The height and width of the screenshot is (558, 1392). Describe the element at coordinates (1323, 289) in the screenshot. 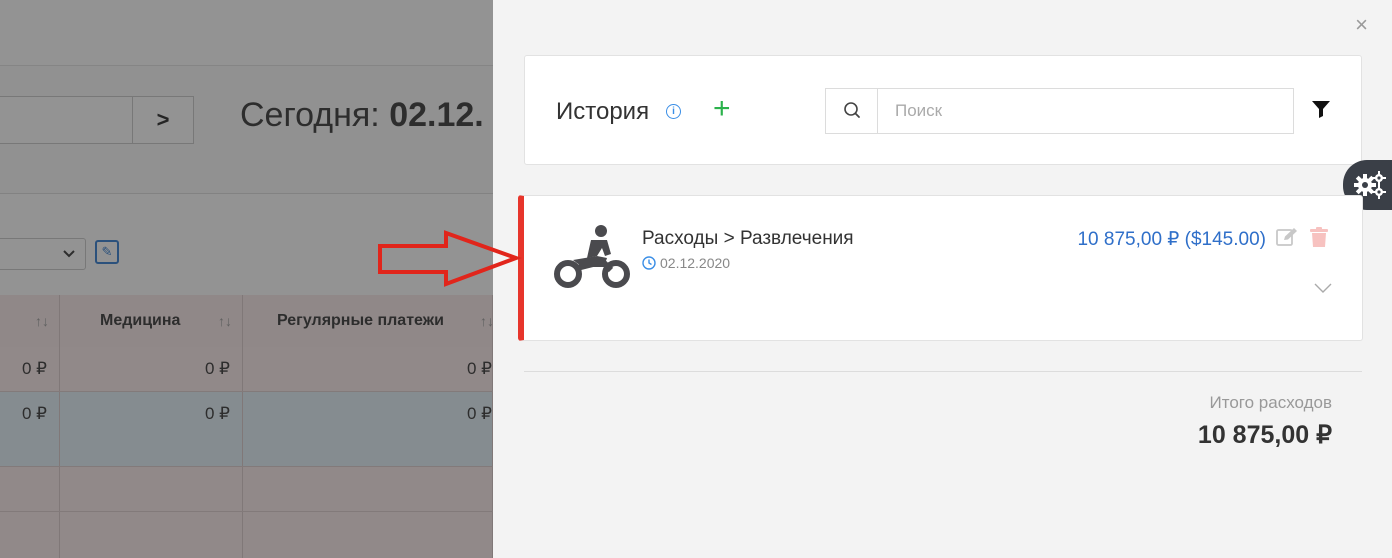

I see `chevron-down-icon` at that location.